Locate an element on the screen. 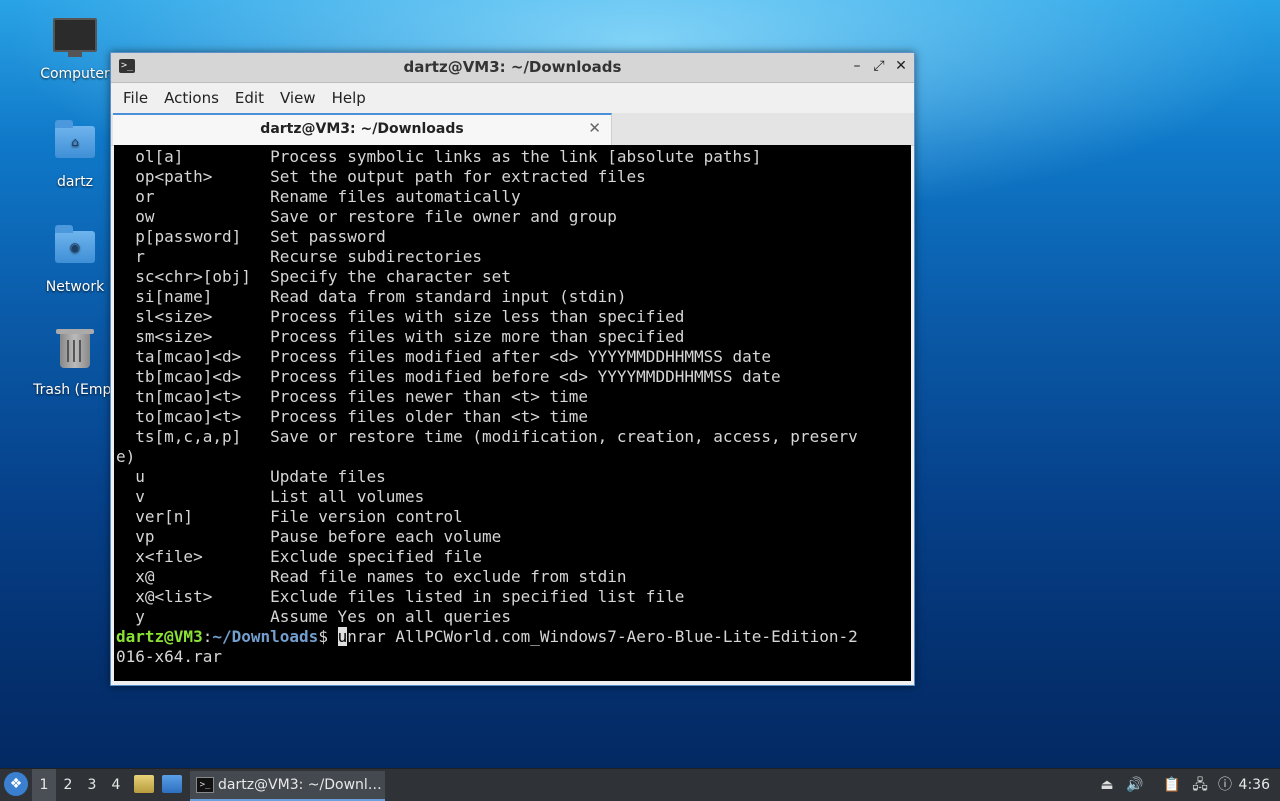  tab-label: dartz@VM3: ~/Downloads is located at coordinates (362, 129).